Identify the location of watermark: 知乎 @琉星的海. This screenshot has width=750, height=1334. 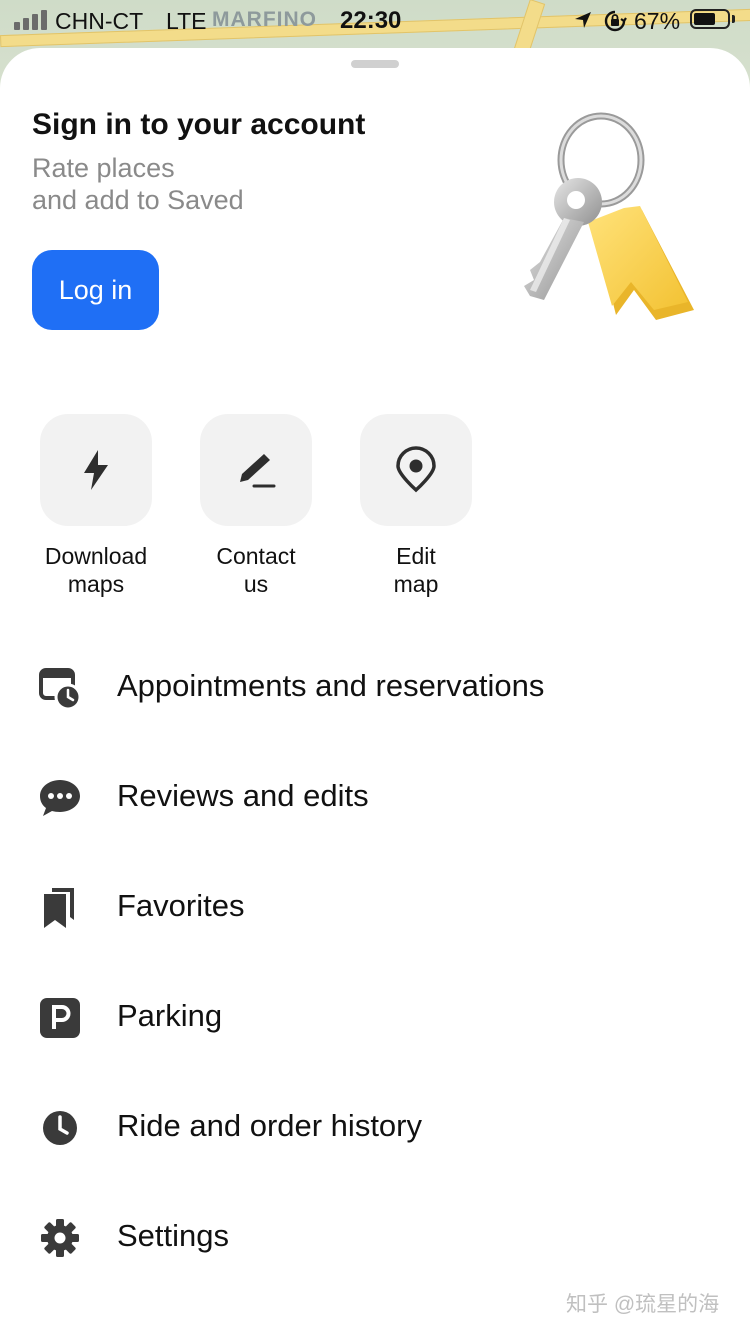
(643, 1304).